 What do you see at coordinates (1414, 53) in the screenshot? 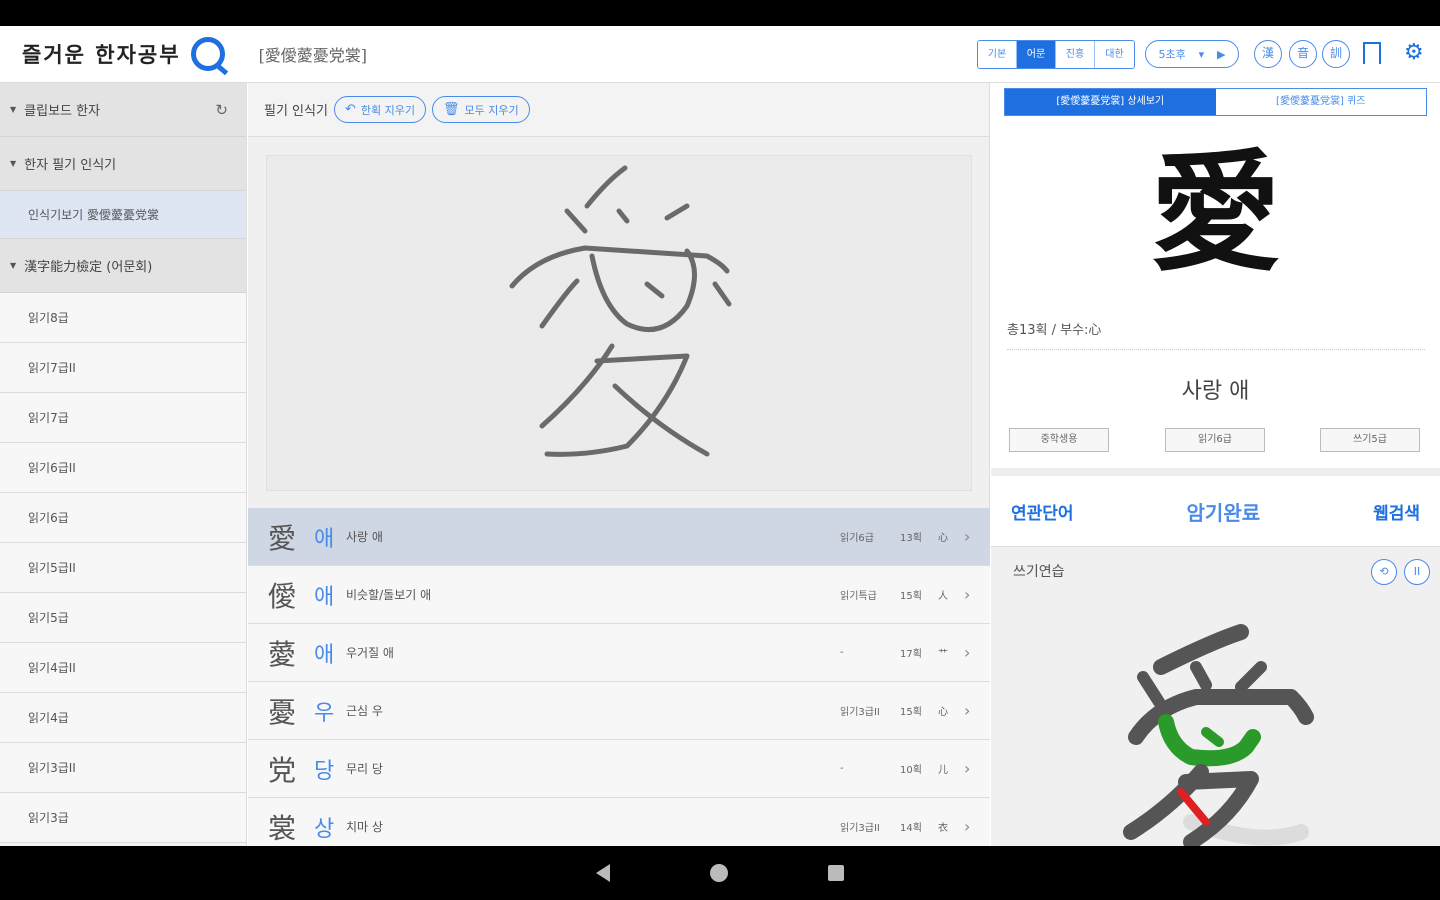
I see `gear-icon: ⚙` at bounding box center [1414, 53].